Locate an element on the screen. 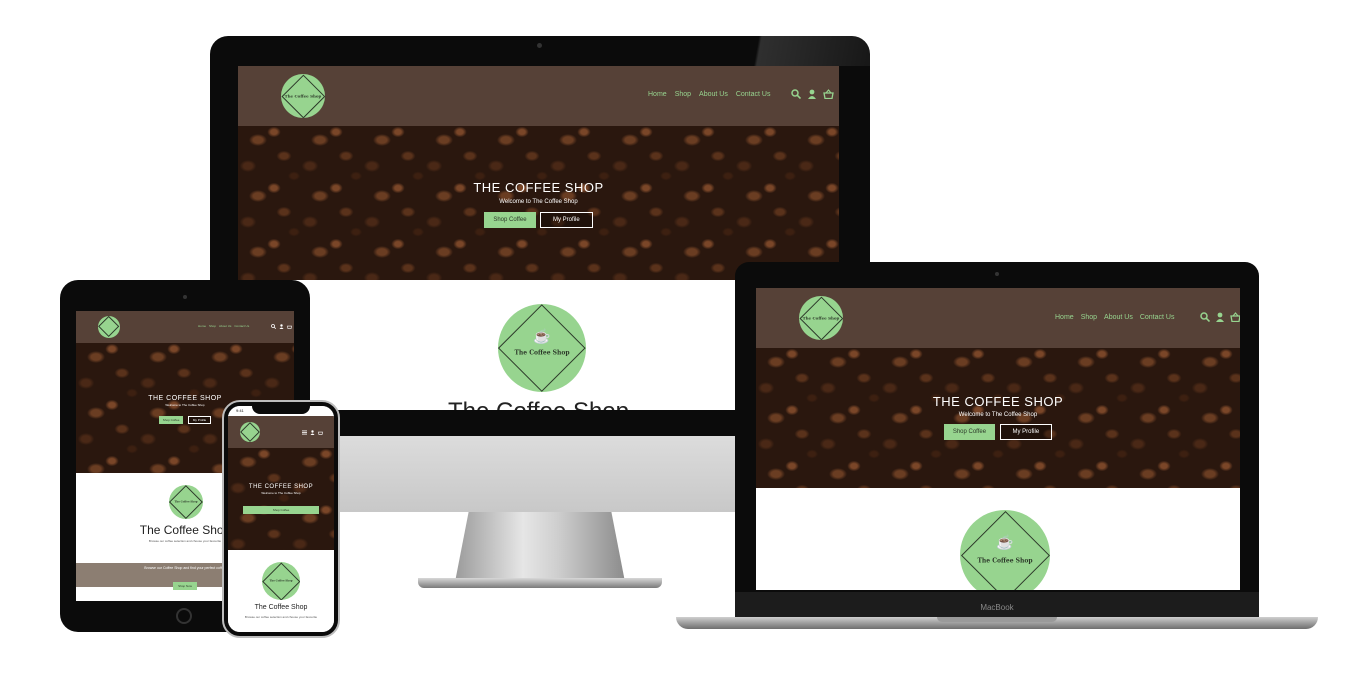 This screenshot has height=673, width=1345. phone-nav-icons is located at coordinates (312, 432).